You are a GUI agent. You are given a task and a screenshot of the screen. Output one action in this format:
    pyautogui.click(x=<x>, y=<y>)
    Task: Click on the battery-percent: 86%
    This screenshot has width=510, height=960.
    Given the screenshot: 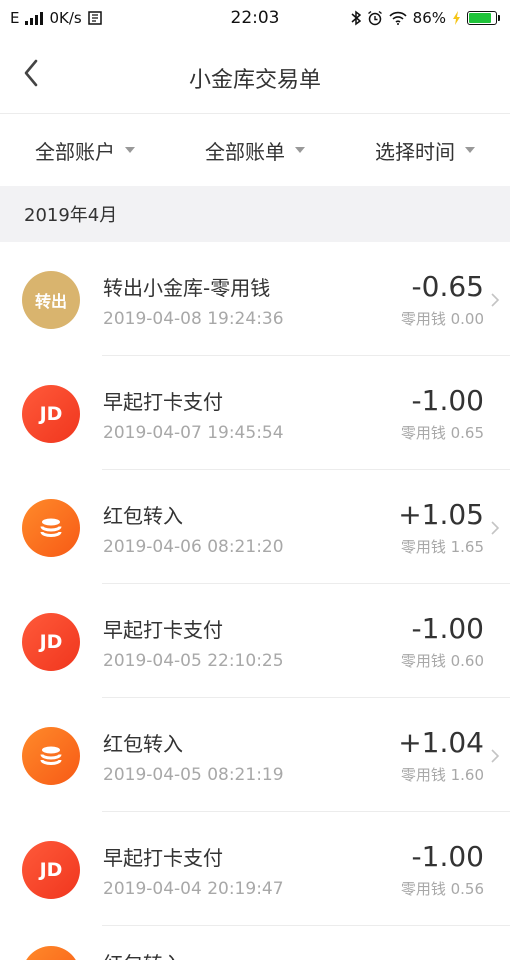 What is the action you would take?
    pyautogui.click(x=429, y=18)
    